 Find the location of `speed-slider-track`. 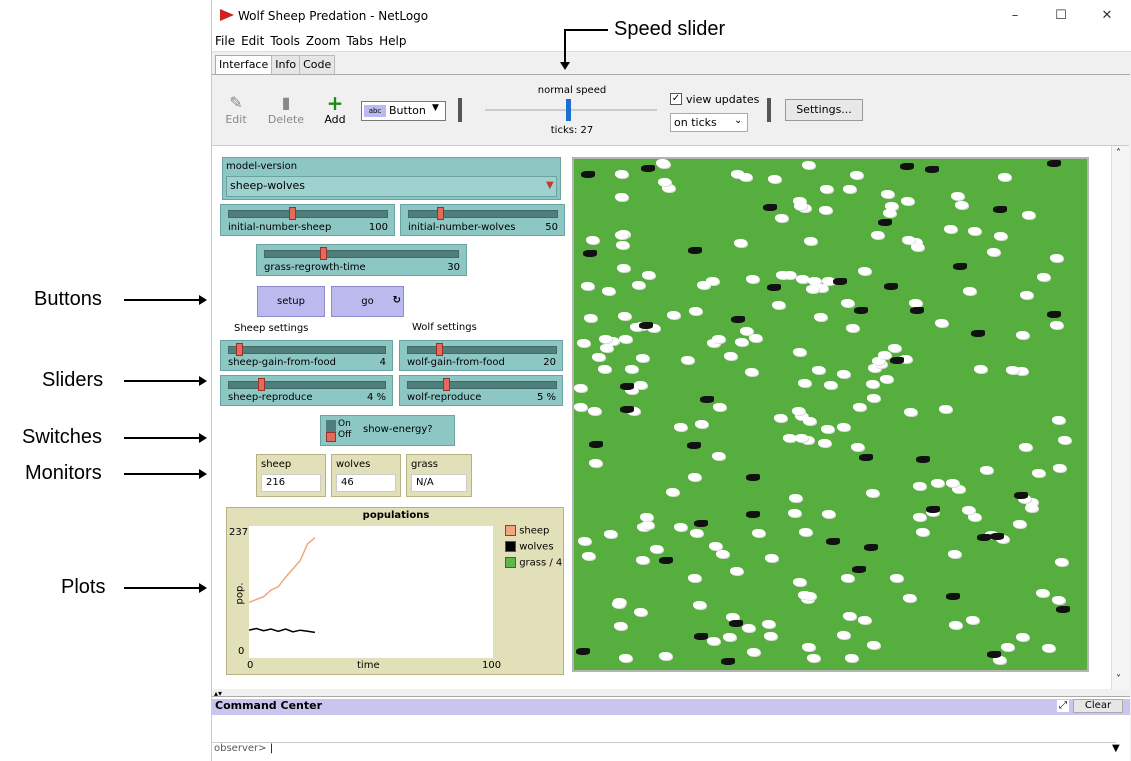

speed-slider-track is located at coordinates (571, 110).